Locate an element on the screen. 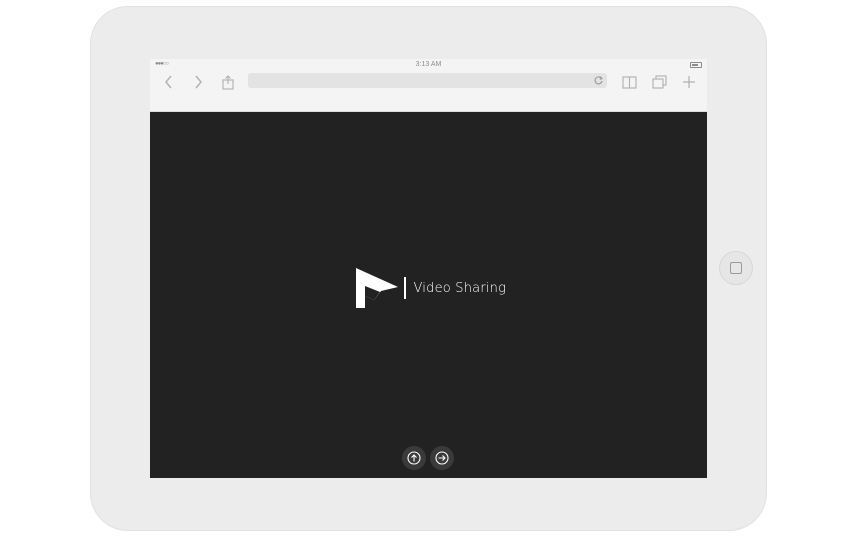 The width and height of the screenshot is (860, 537). brand-name: Video Sharing is located at coordinates (460, 288).